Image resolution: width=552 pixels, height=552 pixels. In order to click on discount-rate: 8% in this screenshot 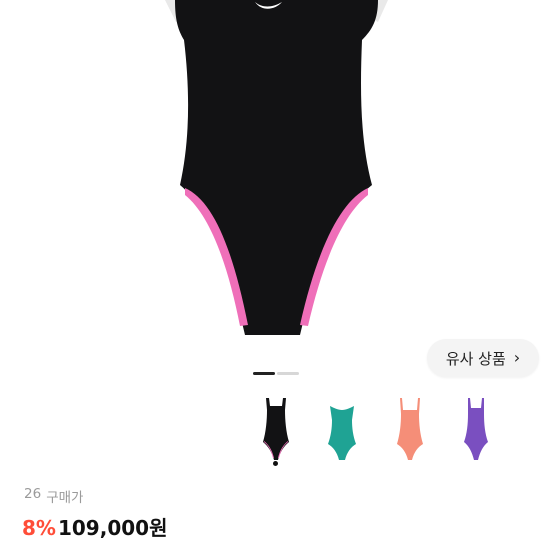, I will do `click(39, 528)`.